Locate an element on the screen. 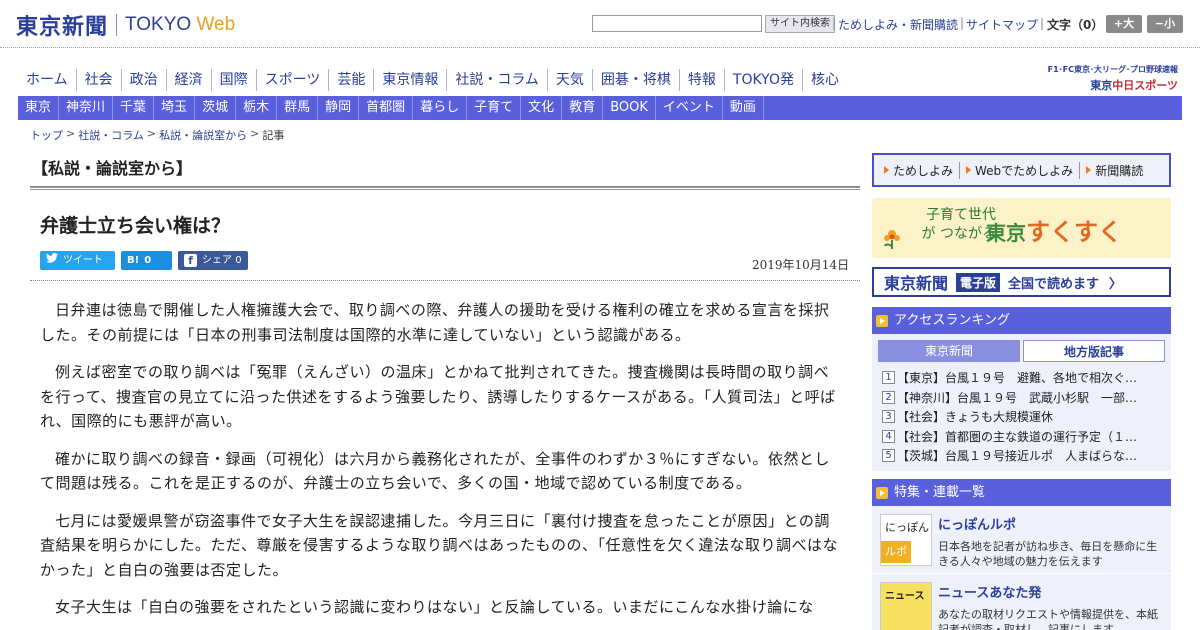 This screenshot has height=630, width=1200. region-nav-item: 動画 is located at coordinates (743, 108).